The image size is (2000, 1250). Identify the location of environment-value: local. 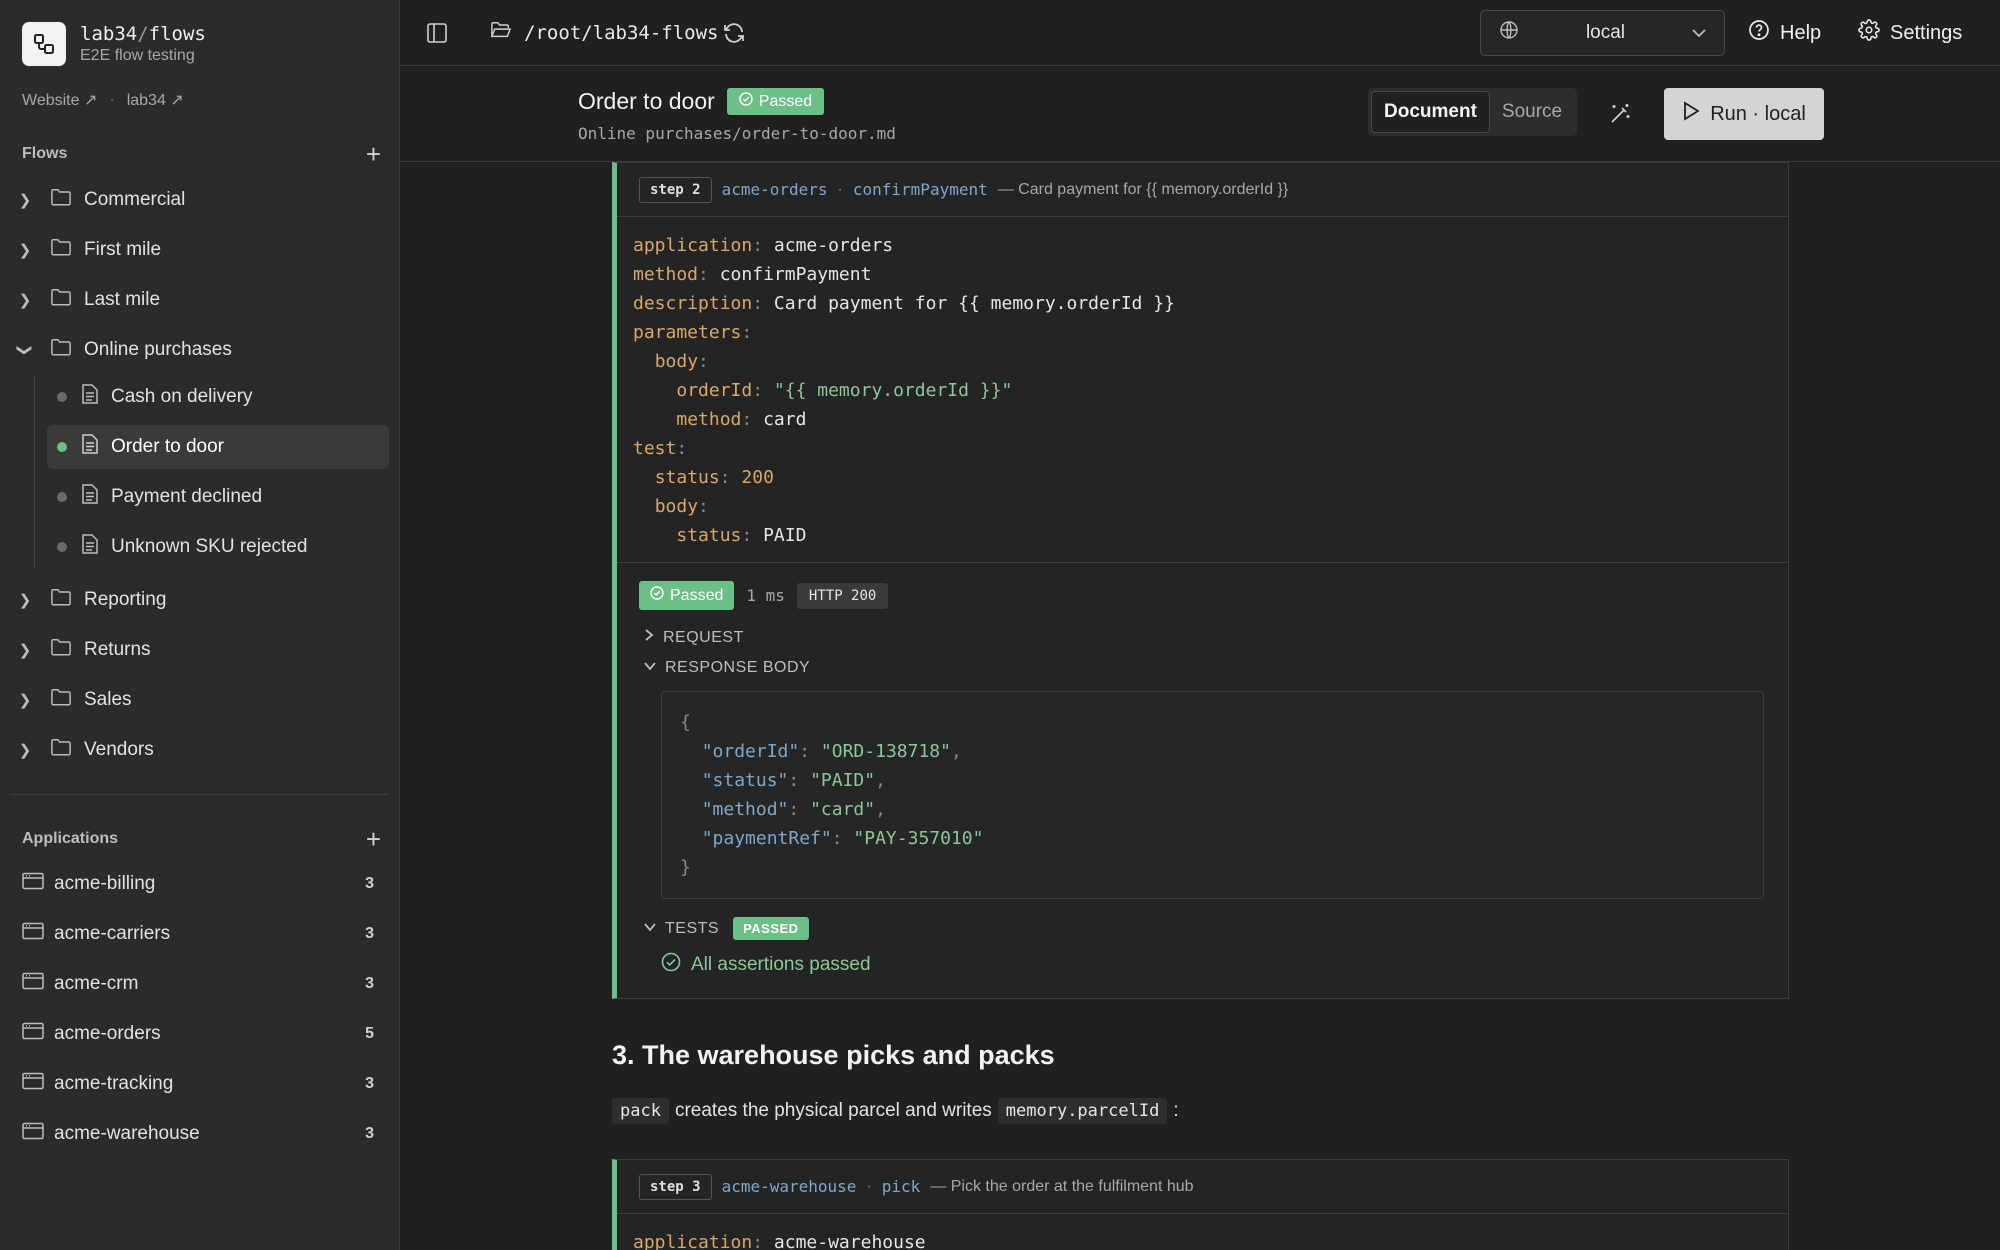
(1605, 32).